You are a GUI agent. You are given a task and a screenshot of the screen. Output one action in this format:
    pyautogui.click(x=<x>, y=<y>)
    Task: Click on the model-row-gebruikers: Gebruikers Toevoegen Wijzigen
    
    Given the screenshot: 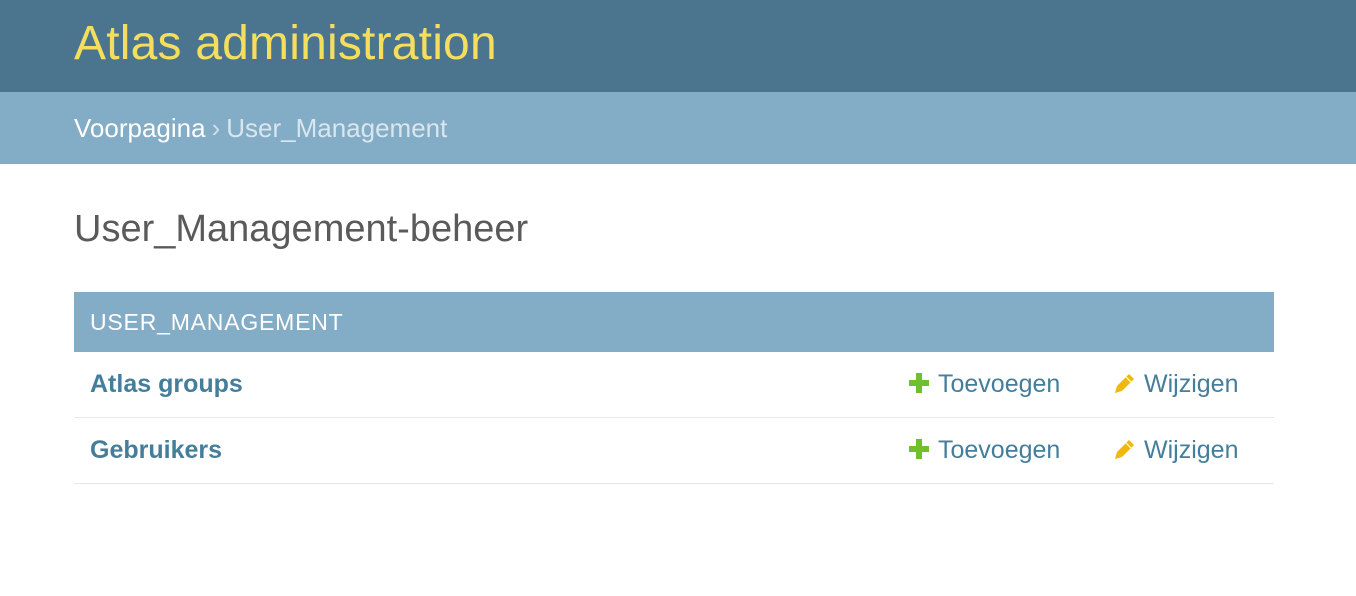 What is the action you would take?
    pyautogui.click(x=674, y=451)
    